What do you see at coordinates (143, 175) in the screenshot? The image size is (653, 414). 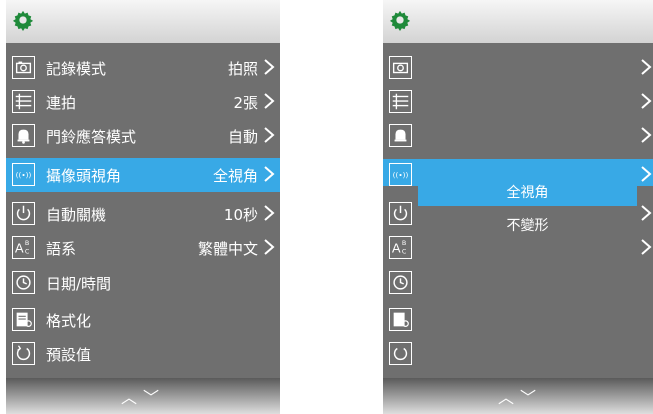 I see `menu-item-camera-view: ((•)) 攝像頭視角 全視角` at bounding box center [143, 175].